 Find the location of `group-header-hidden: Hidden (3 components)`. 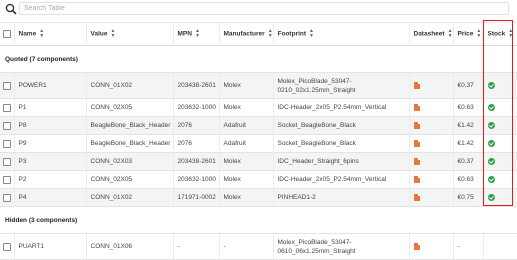

group-header-hidden: Hidden (3 components) is located at coordinates (258, 220).